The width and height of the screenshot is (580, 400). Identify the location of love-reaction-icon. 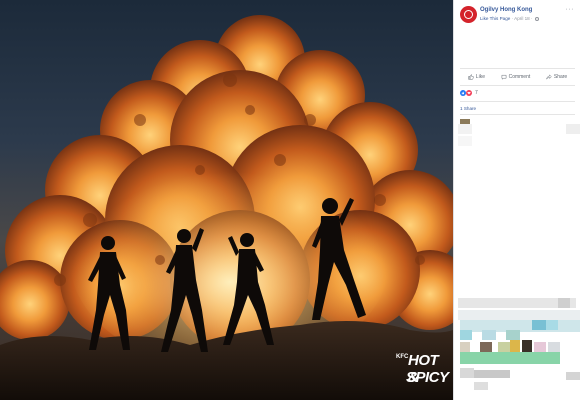
(469, 93).